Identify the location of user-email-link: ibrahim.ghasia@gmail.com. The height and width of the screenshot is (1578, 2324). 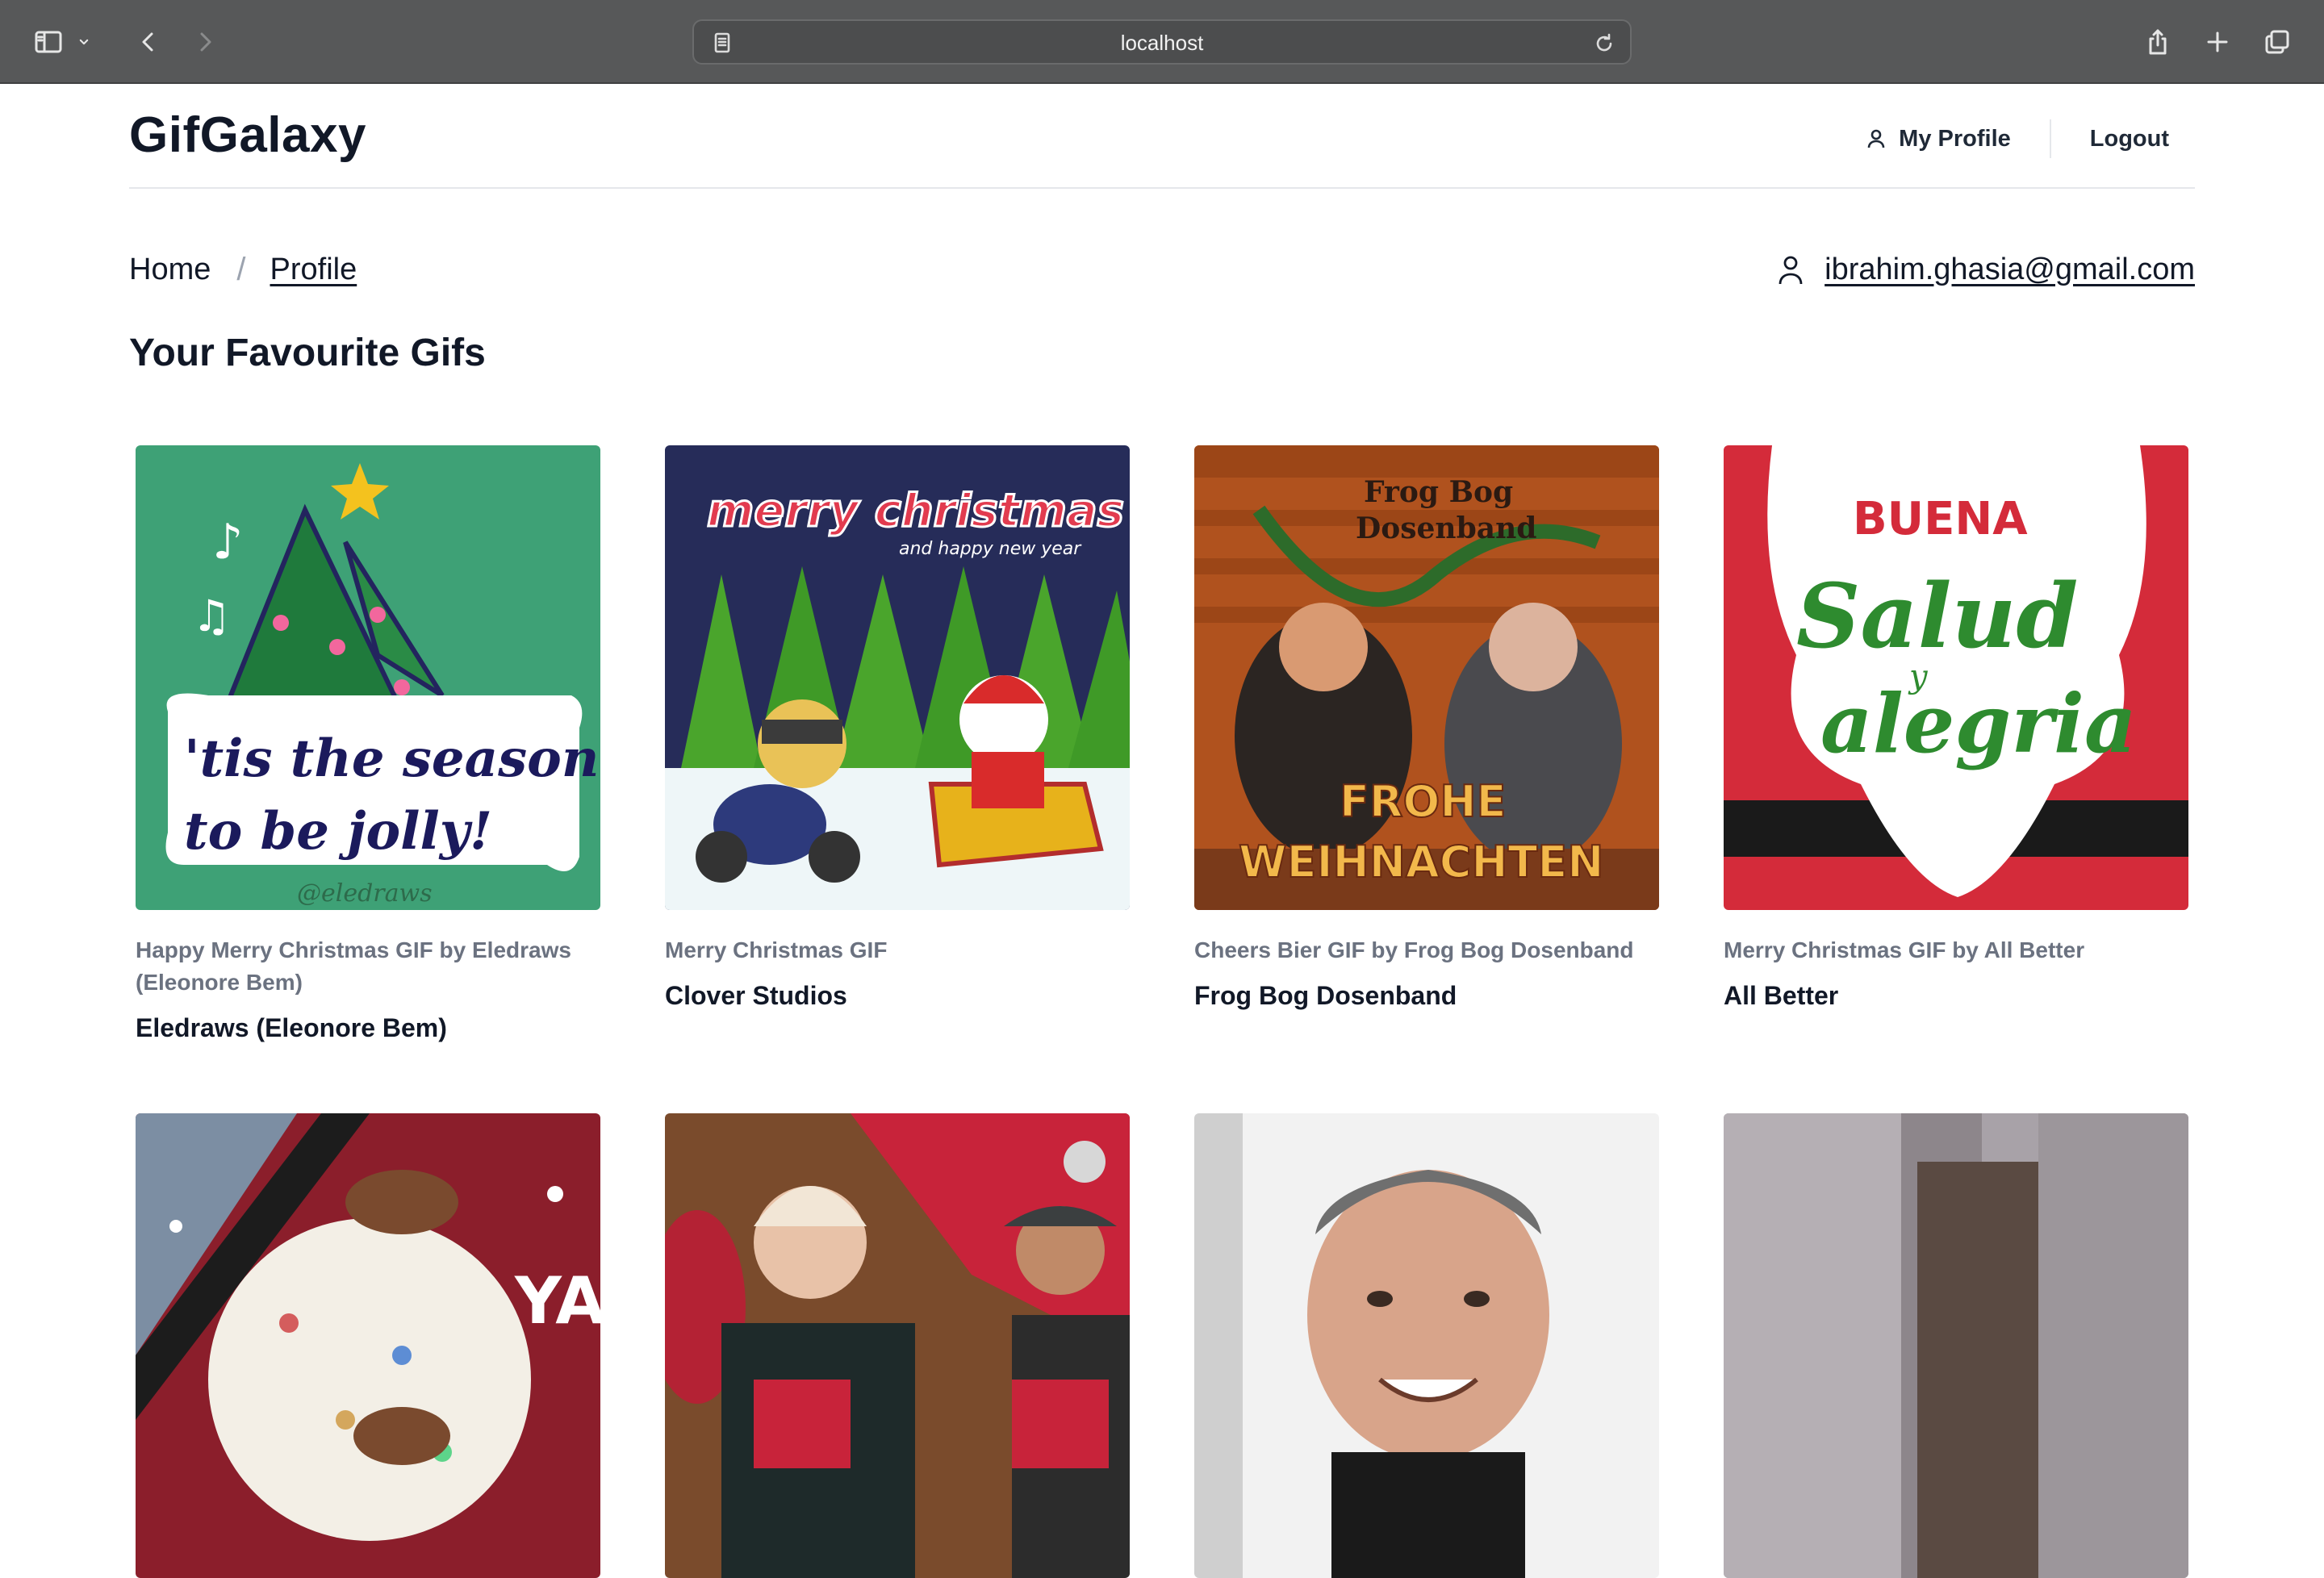
(1984, 269).